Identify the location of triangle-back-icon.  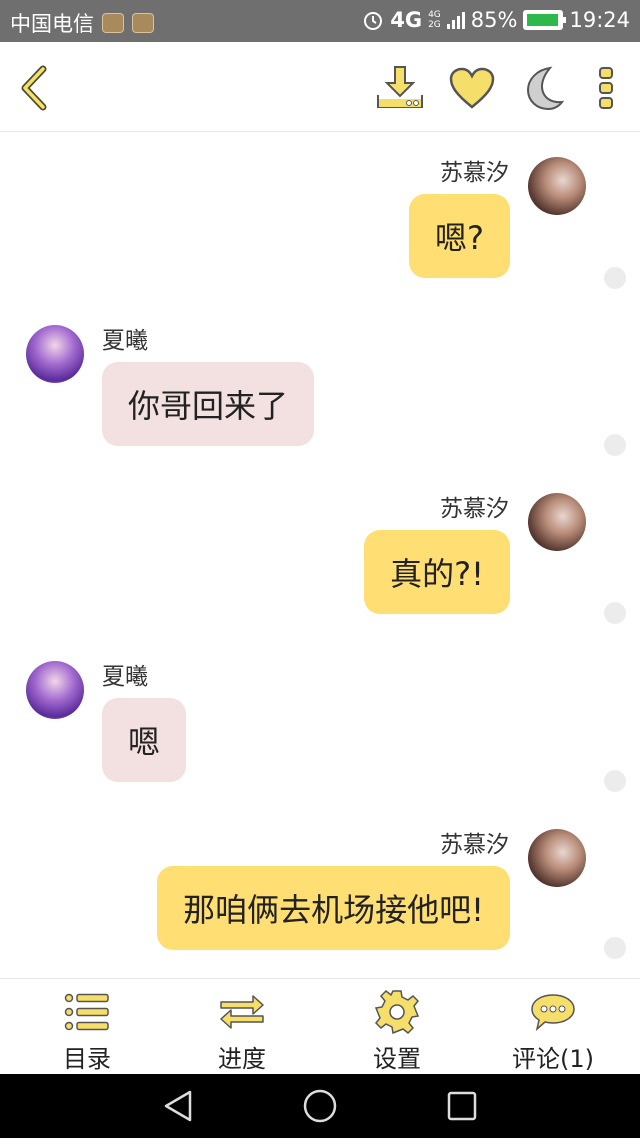
(178, 1106).